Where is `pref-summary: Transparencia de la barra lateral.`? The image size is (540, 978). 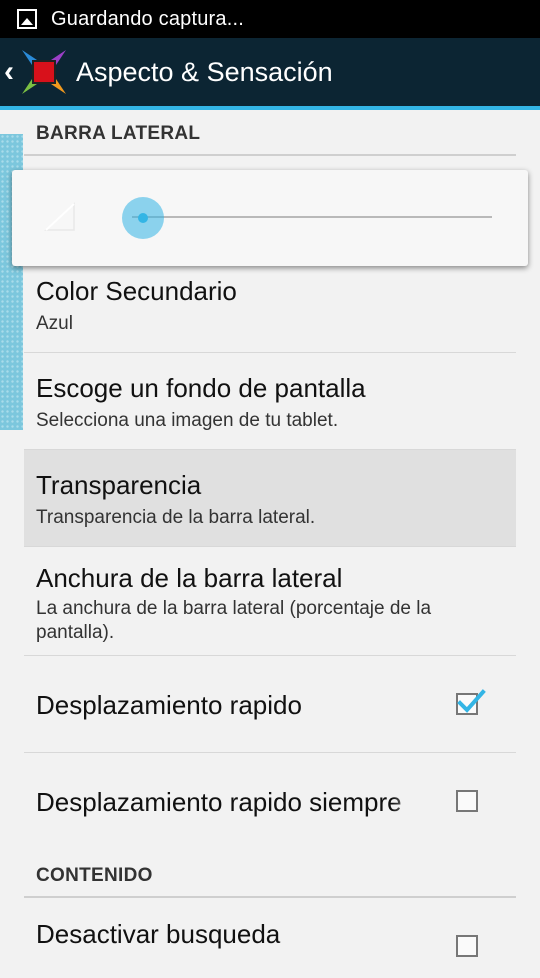
pref-summary: Transparencia de la barra lateral. is located at coordinates (176, 517).